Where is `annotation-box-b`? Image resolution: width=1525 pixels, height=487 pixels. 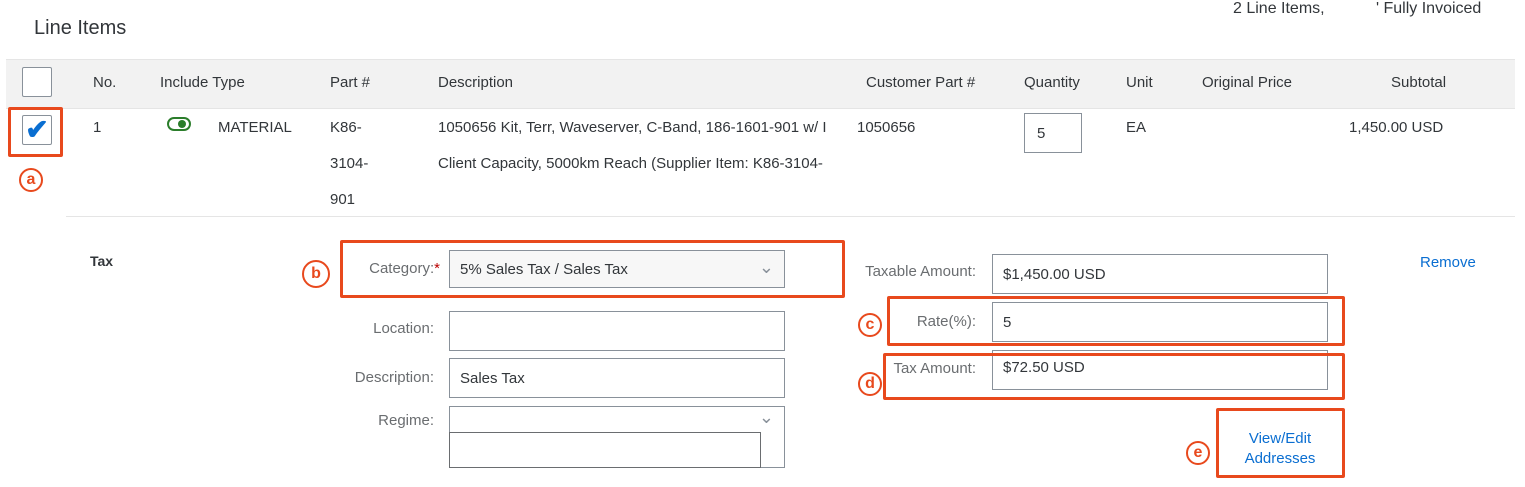 annotation-box-b is located at coordinates (592, 269).